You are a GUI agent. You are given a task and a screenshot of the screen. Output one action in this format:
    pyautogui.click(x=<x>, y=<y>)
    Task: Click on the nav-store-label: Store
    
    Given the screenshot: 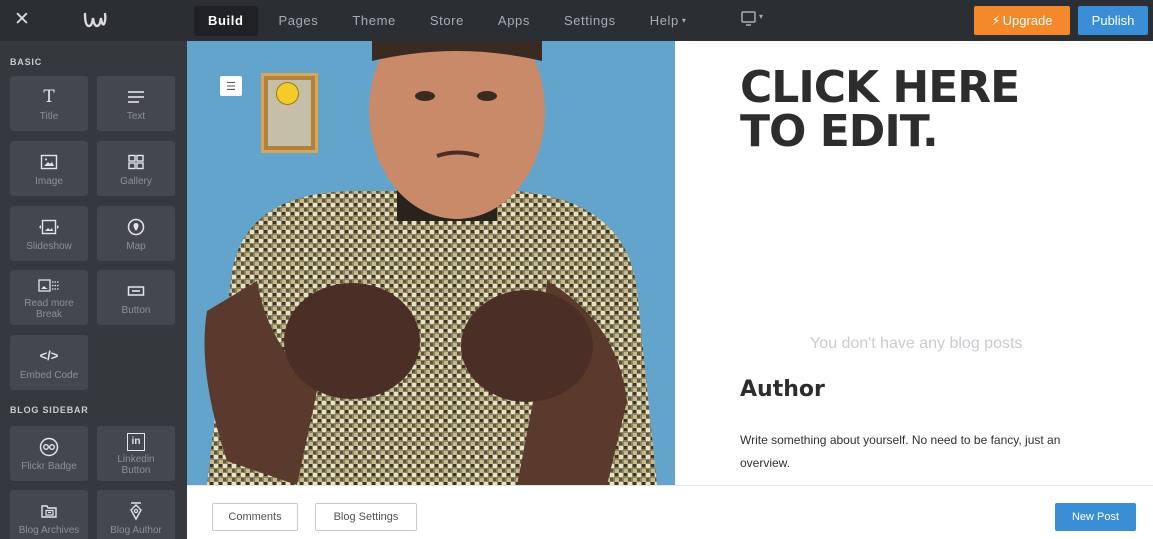 What is the action you would take?
    pyautogui.click(x=446, y=20)
    